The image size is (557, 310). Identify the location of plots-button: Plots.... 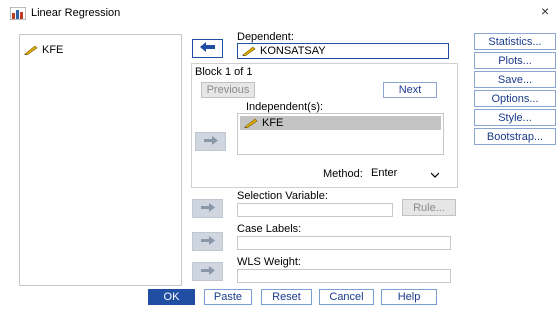
(515, 60).